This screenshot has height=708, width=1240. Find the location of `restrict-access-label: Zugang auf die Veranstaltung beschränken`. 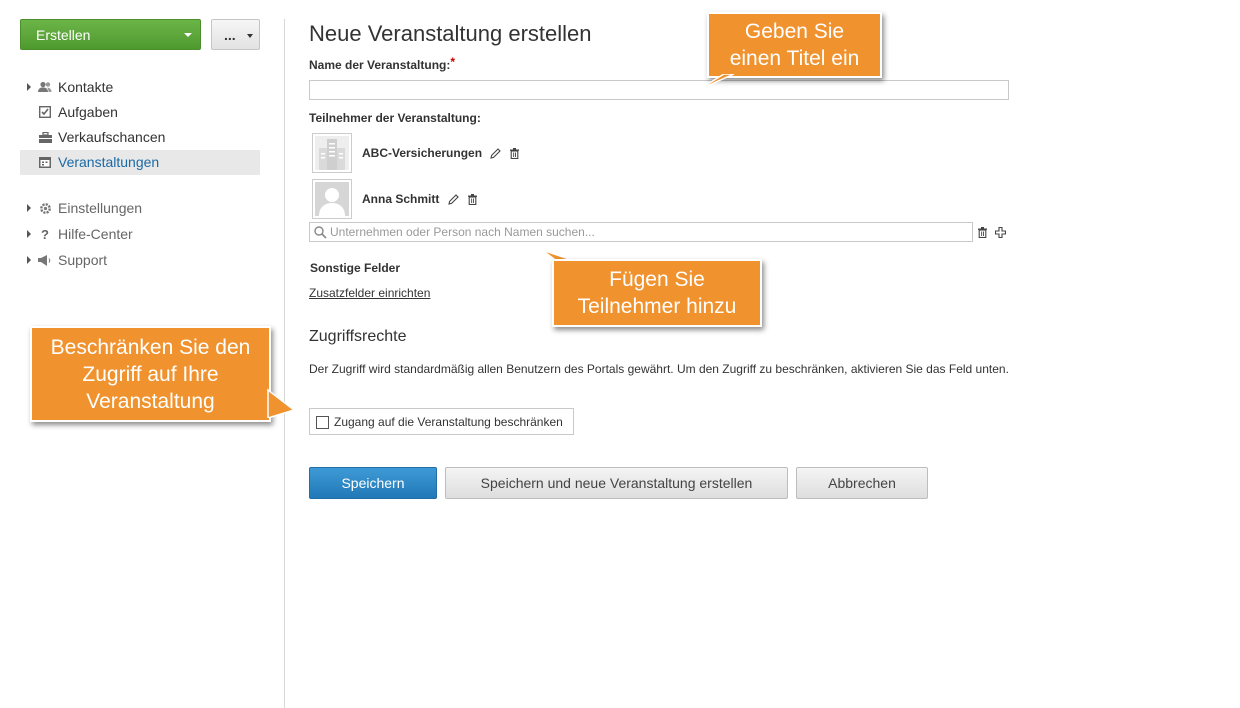

restrict-access-label: Zugang auf die Veranstaltung beschränken is located at coordinates (448, 422).